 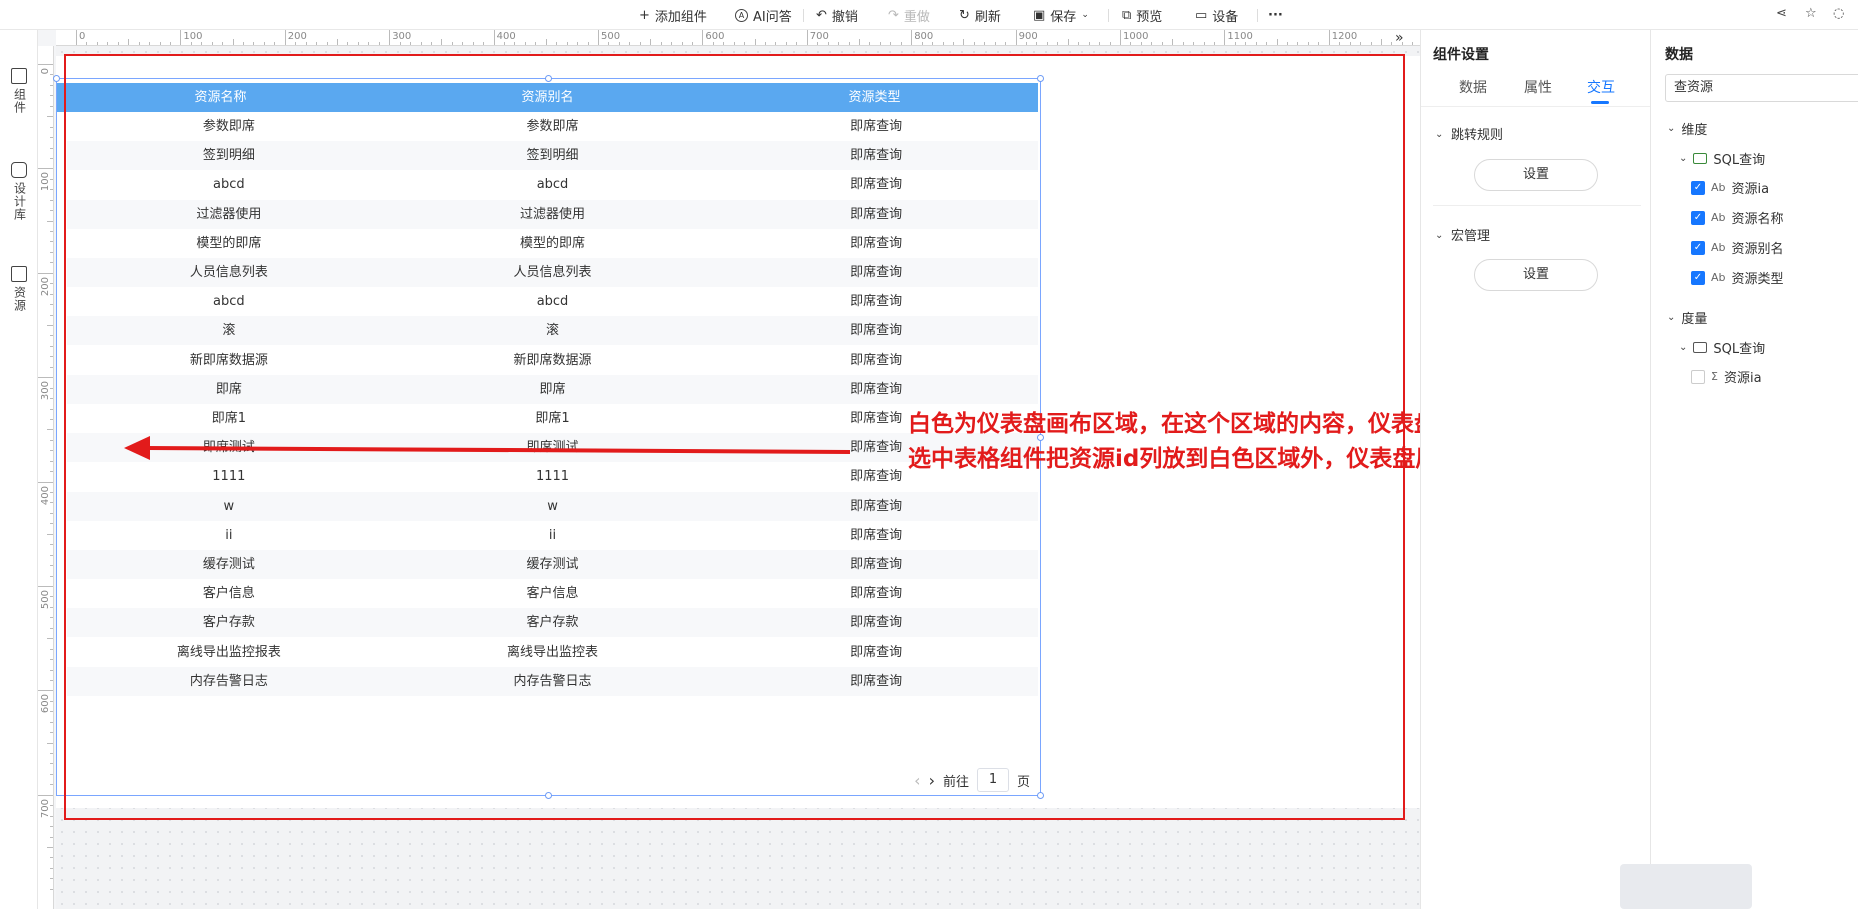 What do you see at coordinates (19, 289) in the screenshot?
I see `sidebar-item-resources: 资源` at bounding box center [19, 289].